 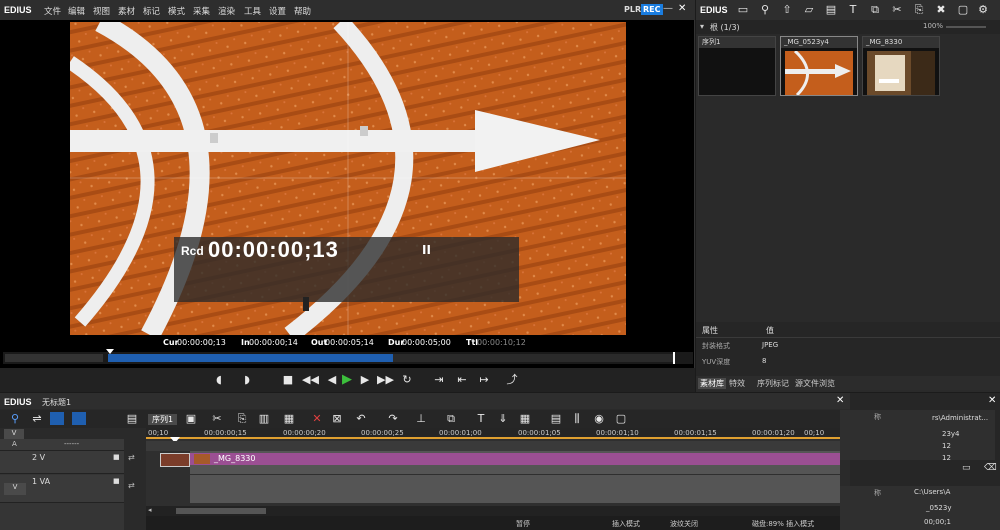 What do you see at coordinates (848, 27) in the screenshot?
I see `bin-path-bar: ▾ 根 (1/3) 100%` at bounding box center [848, 27].